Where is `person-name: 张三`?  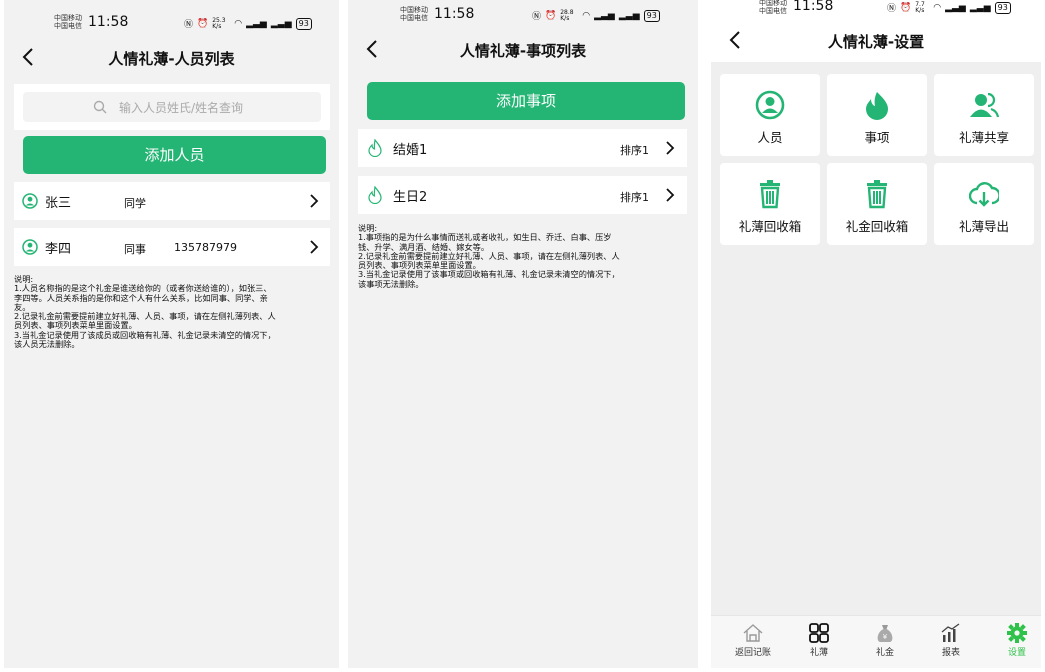 person-name: 张三 is located at coordinates (58, 203).